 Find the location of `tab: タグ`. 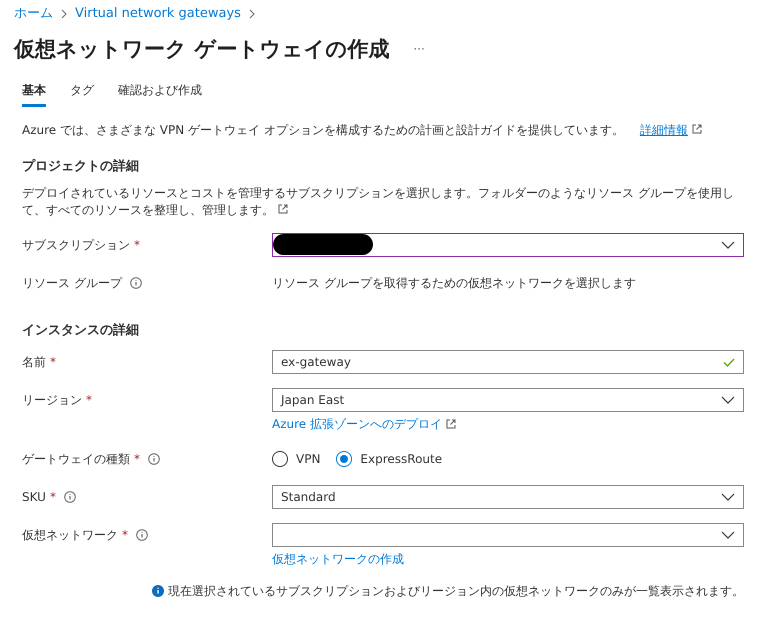

tab: タグ is located at coordinates (82, 94).